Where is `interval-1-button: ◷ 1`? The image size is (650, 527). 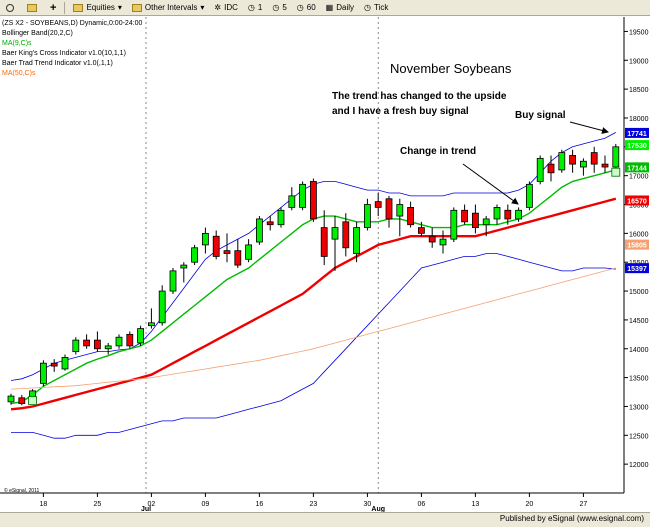 interval-1-button: ◷ 1 is located at coordinates (255, 7).